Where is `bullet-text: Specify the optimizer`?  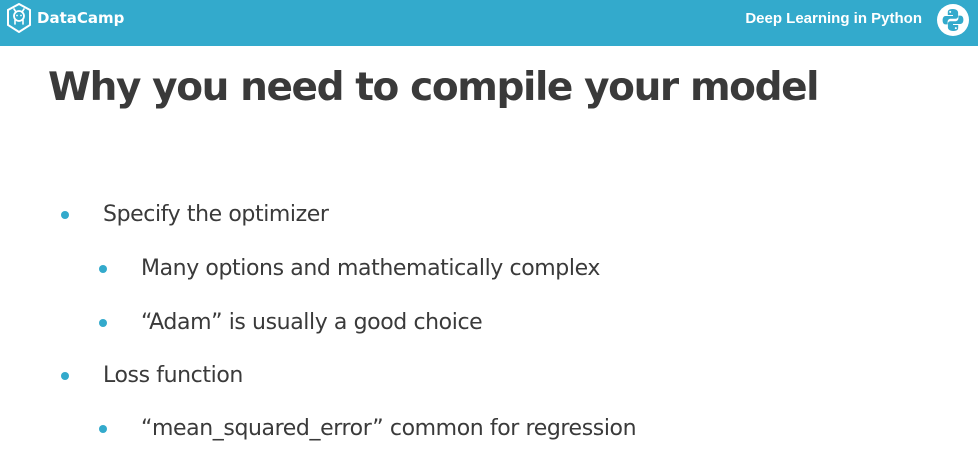 bullet-text: Specify the optimizer is located at coordinates (216, 214).